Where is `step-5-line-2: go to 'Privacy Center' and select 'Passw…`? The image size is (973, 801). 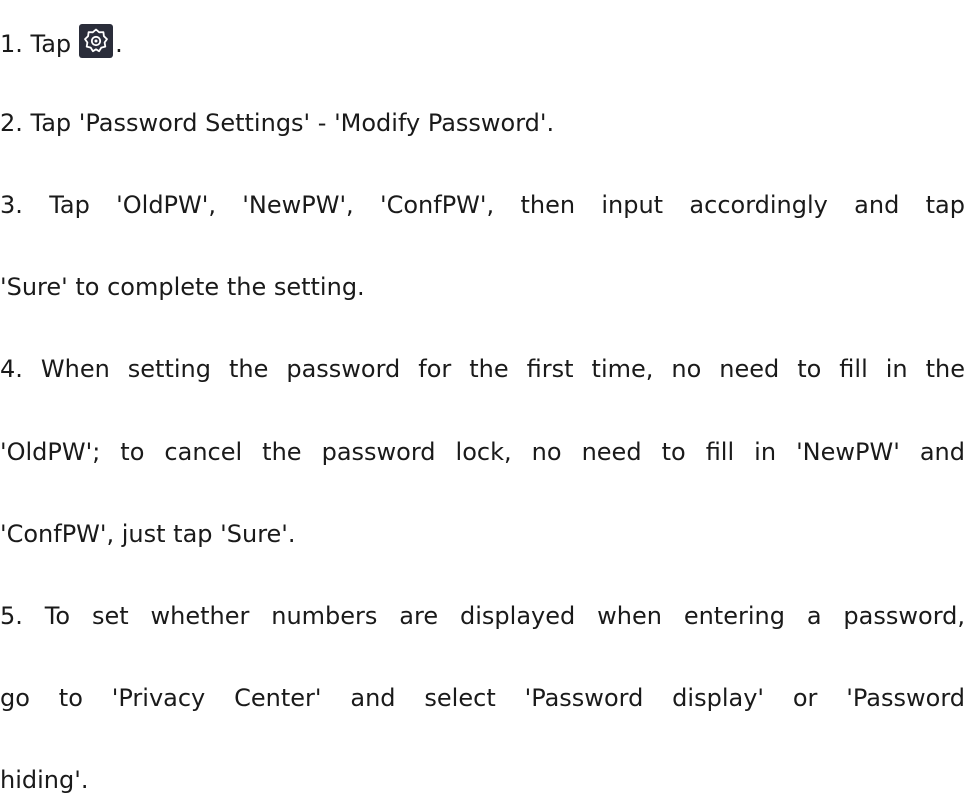 step-5-line-2: go to 'Privacy Center' and select 'Passw… is located at coordinates (482, 697).